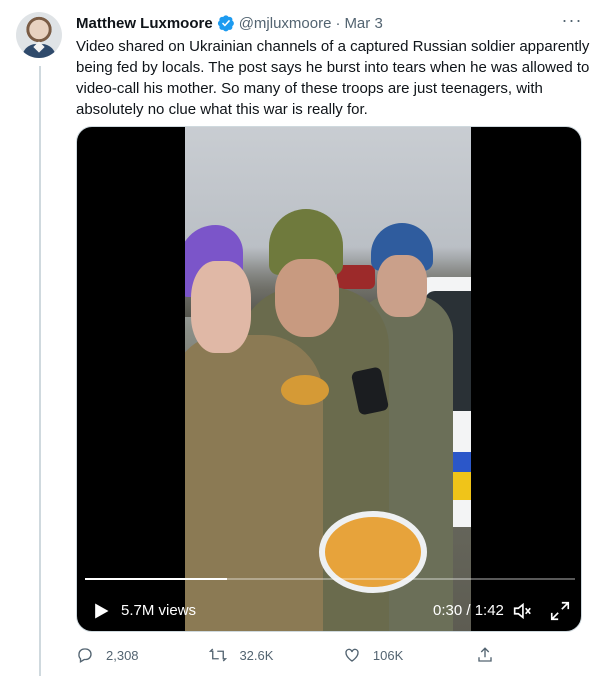 The image size is (598, 676). What do you see at coordinates (256, 655) in the screenshot?
I see `retweet-count: 32.6K` at bounding box center [256, 655].